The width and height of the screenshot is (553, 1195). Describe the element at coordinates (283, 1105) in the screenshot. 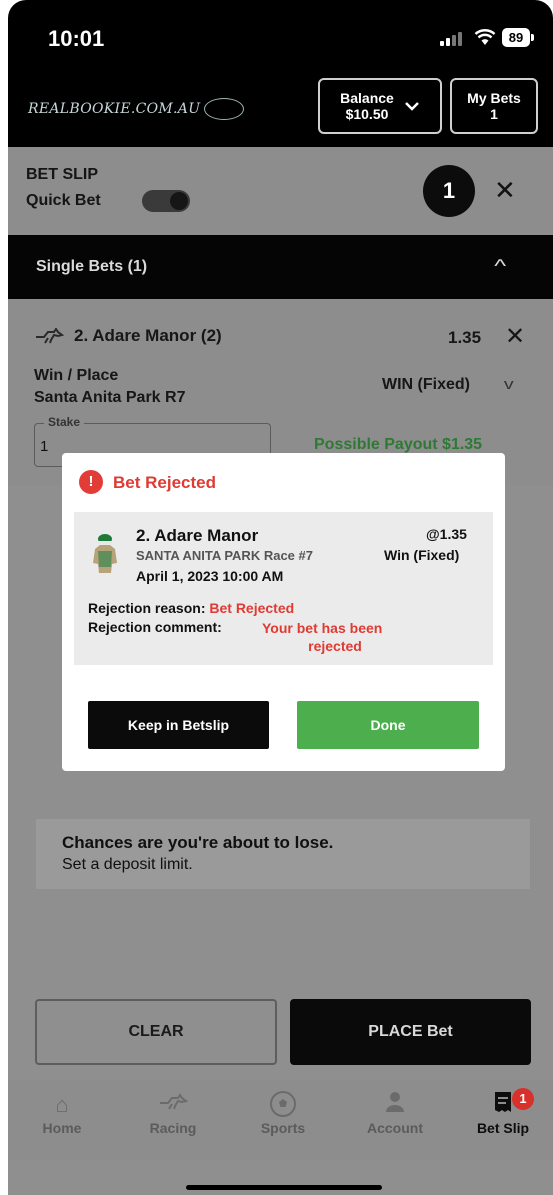

I see `soccer-ball-icon` at that location.